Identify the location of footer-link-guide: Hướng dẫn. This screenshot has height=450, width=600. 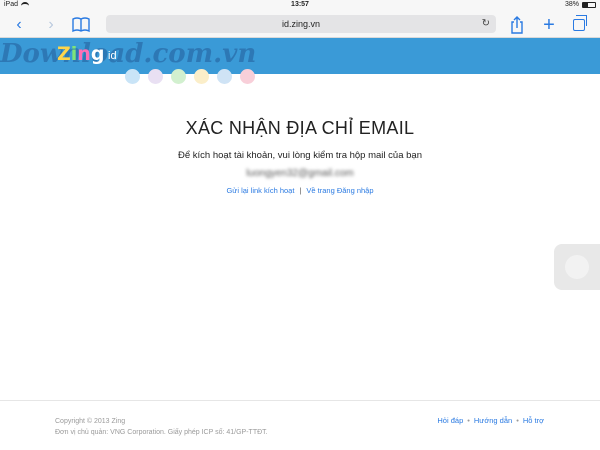
(493, 420).